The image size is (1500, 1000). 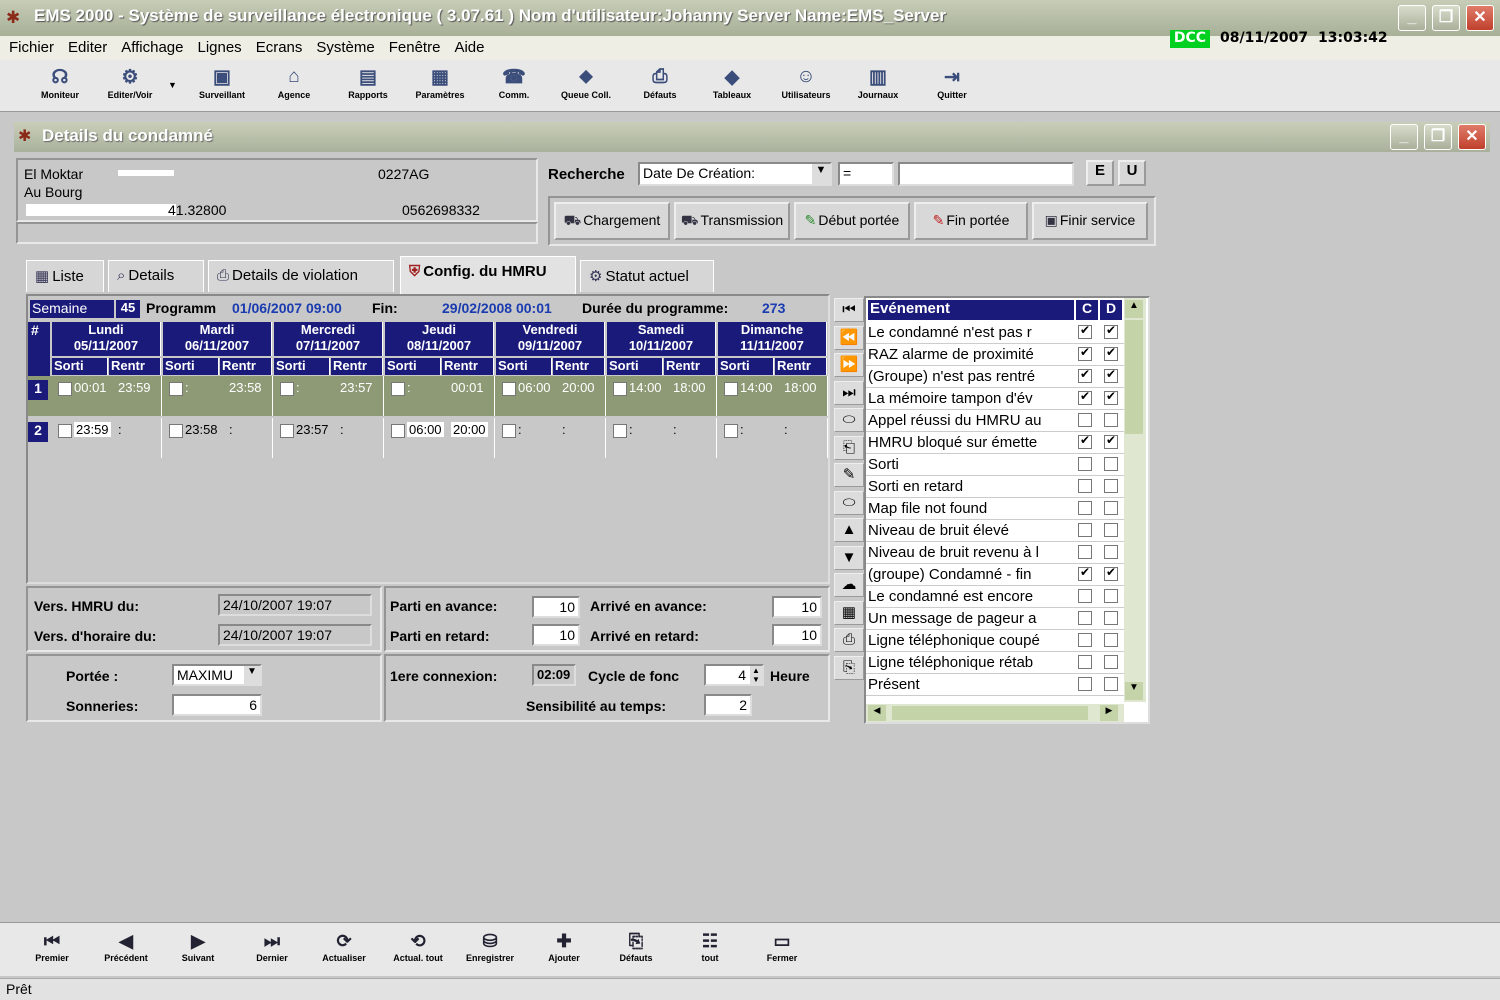 I want to click on eraser-icon: ⬭, so click(x=849, y=502).